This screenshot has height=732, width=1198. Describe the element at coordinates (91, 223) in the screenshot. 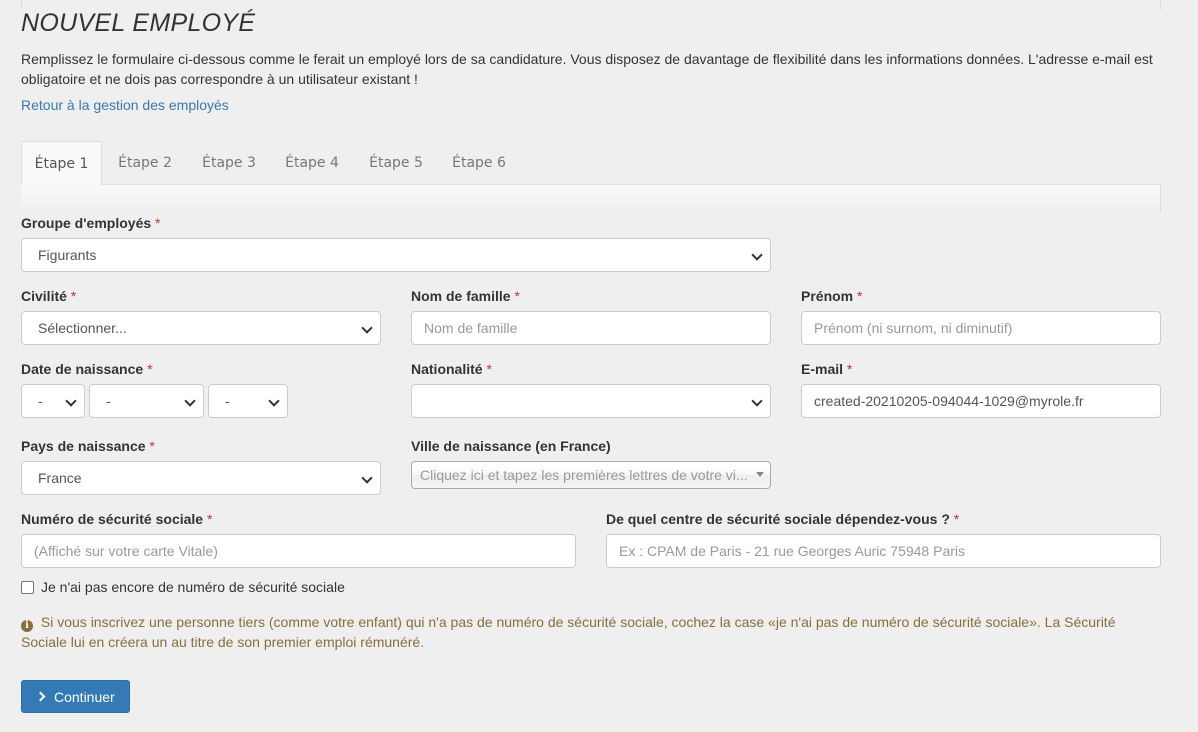

I see `group-label: Groupe d'employés *` at that location.